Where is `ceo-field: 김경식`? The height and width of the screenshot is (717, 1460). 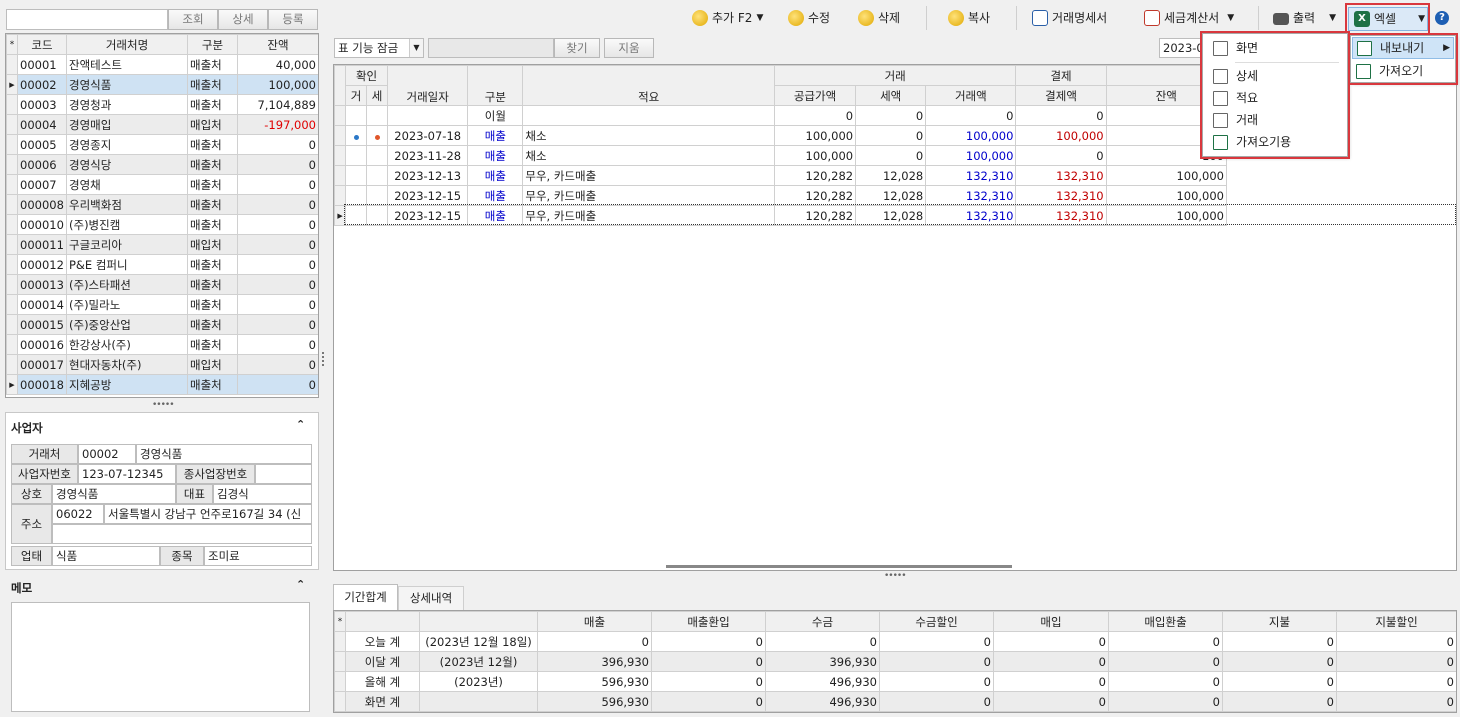
ceo-field: 김경식 is located at coordinates (262, 494).